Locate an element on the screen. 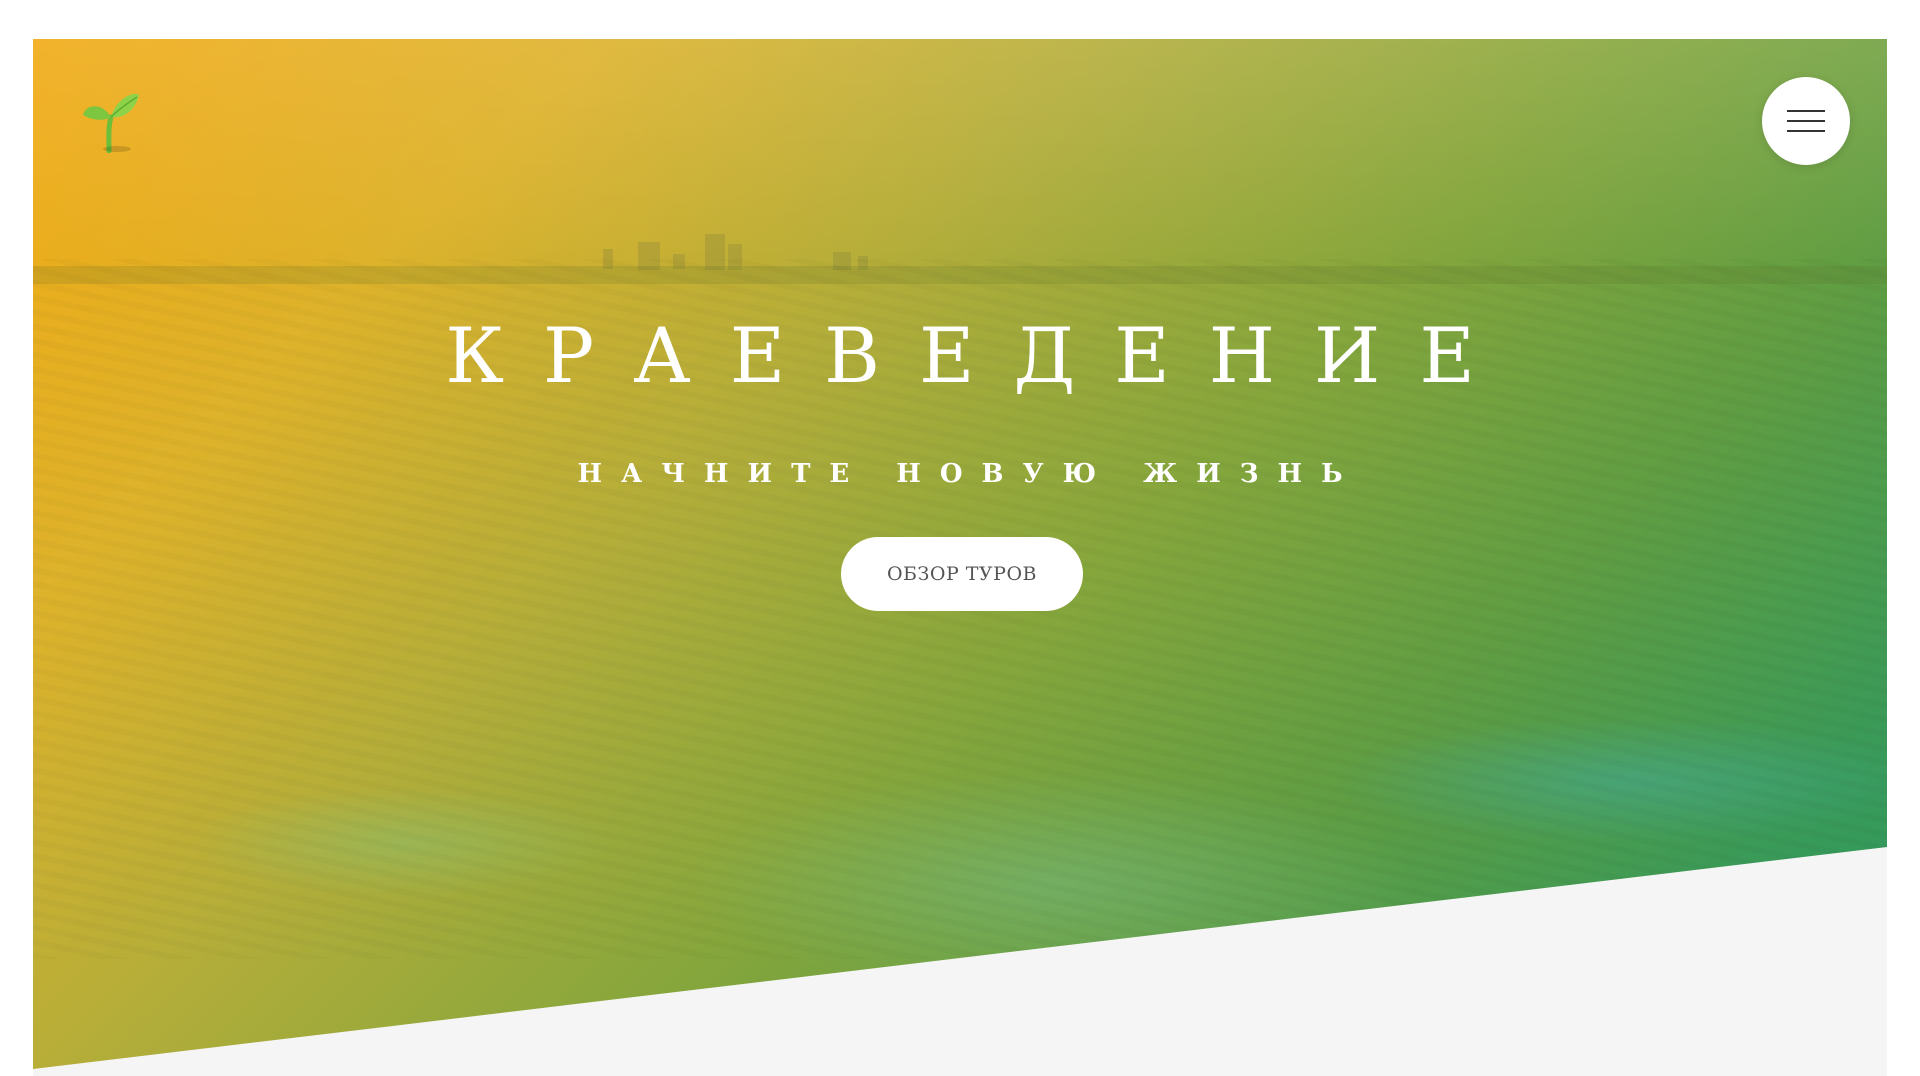 The height and width of the screenshot is (1076, 1920). sprout-logo-icon is located at coordinates (111, 120).